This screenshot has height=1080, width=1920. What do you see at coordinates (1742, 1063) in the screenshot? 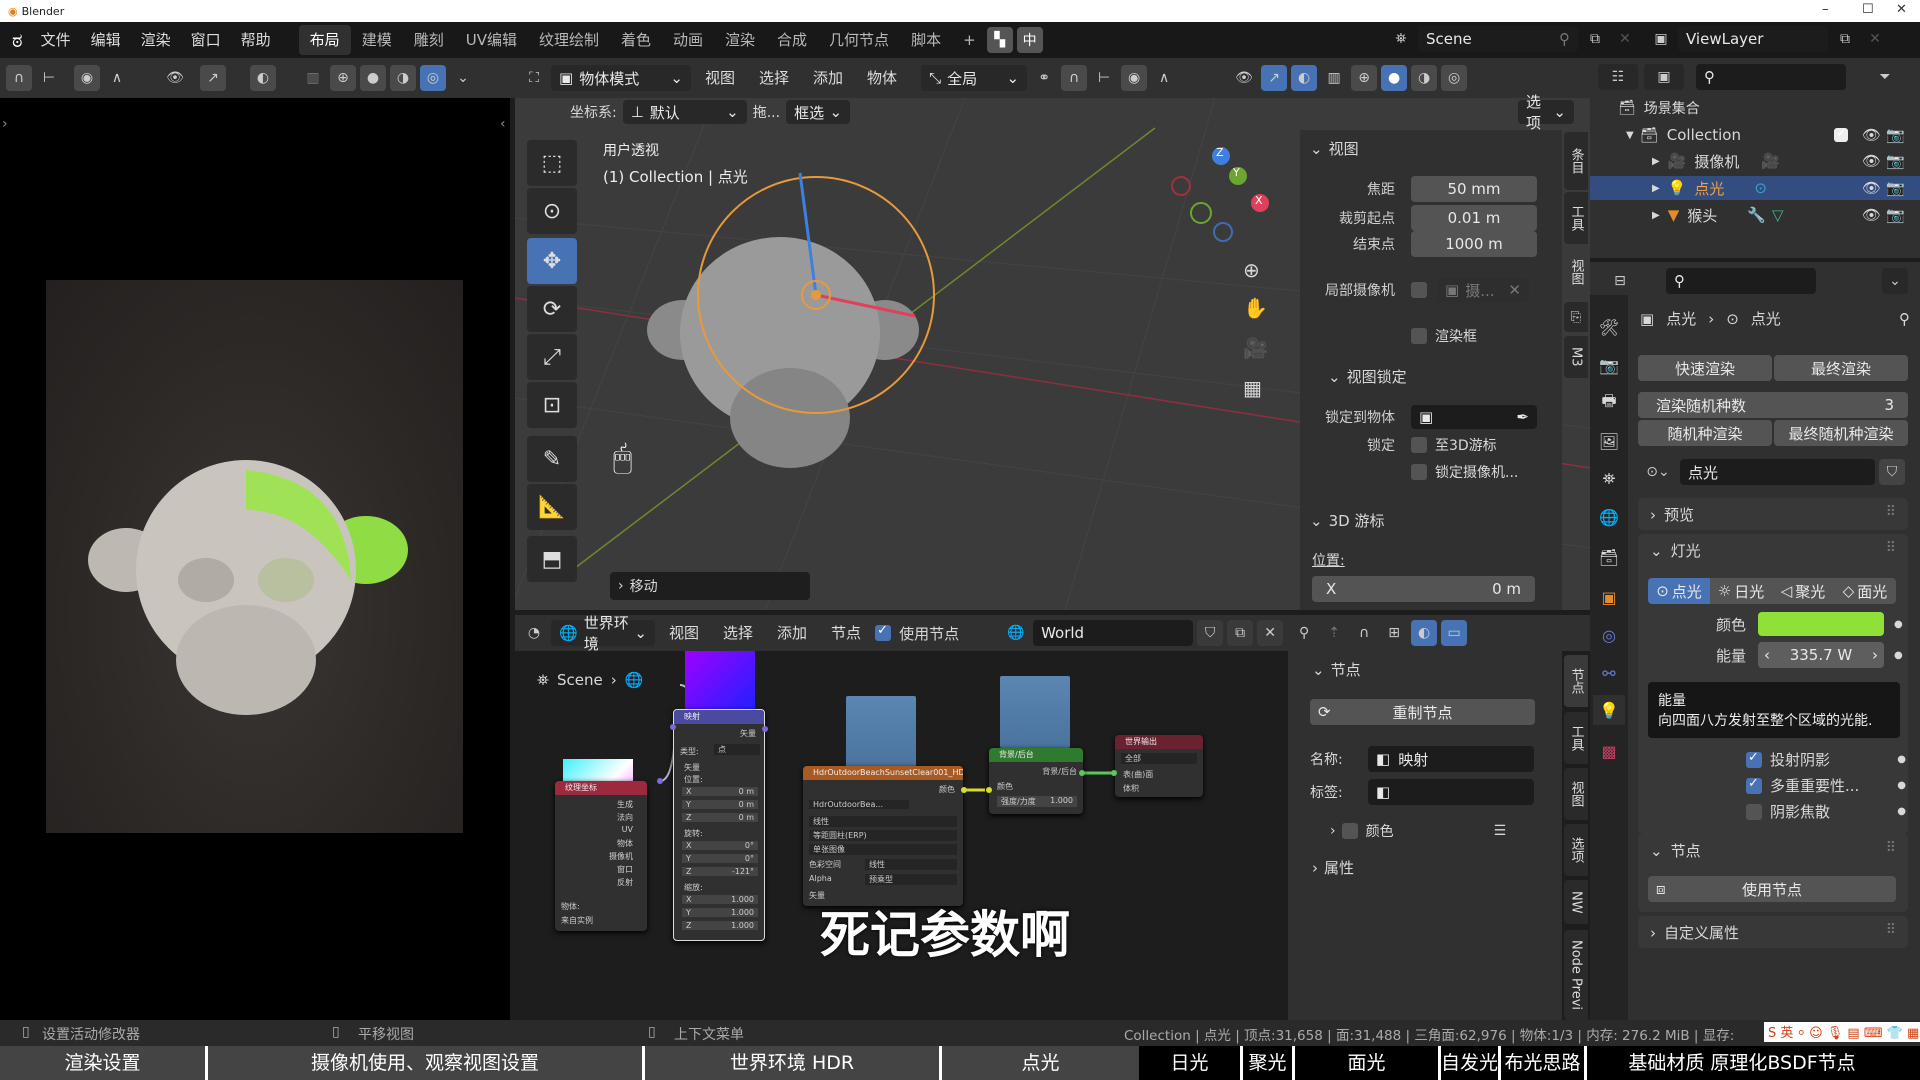
I see `chapter-principled-bsdf: 基础材质 原理化BSDF节点` at bounding box center [1742, 1063].